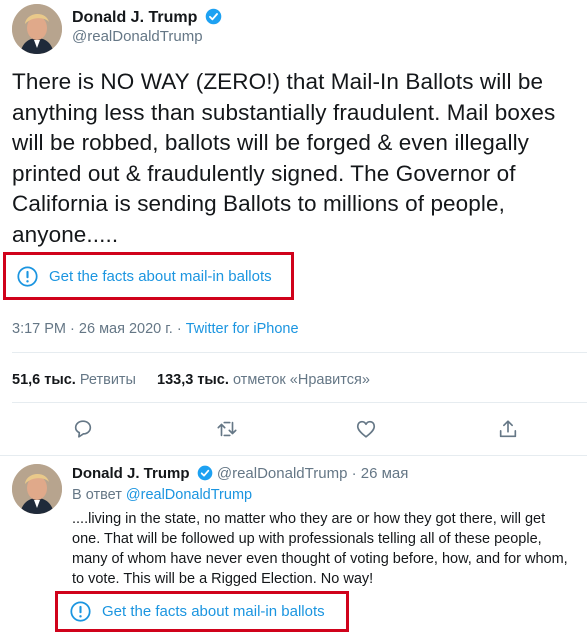 The width and height of the screenshot is (587, 641). What do you see at coordinates (44, 380) in the screenshot?
I see `retweets-count: 51,6 тыс.` at bounding box center [44, 380].